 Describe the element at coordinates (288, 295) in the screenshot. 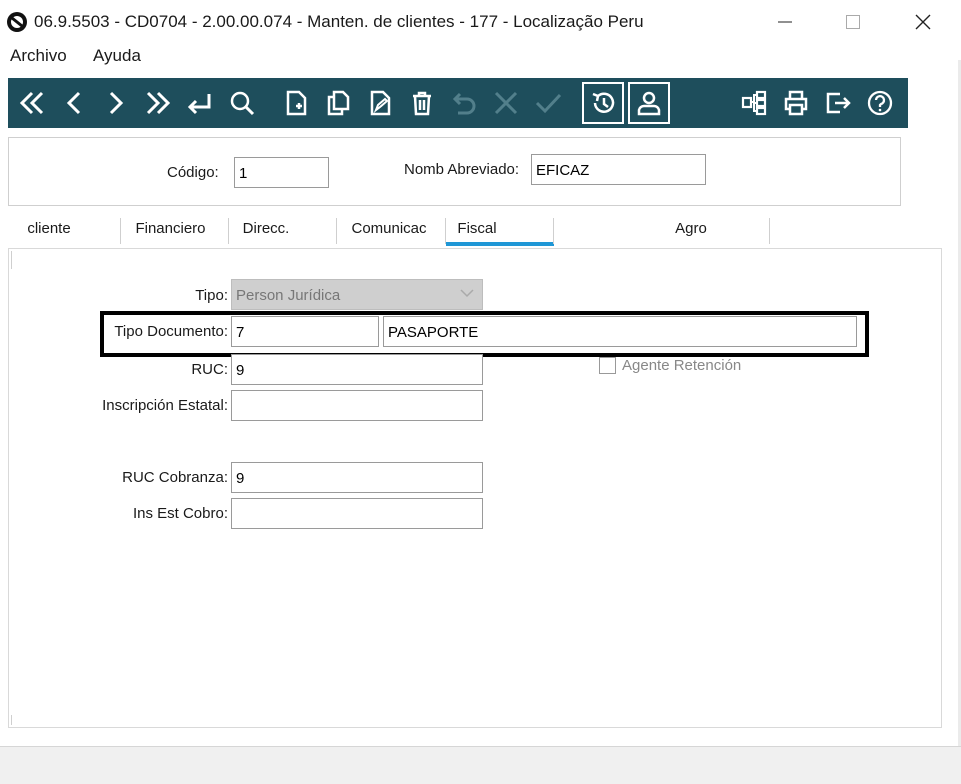

I see `tipo-value: Person Jurídica` at that location.